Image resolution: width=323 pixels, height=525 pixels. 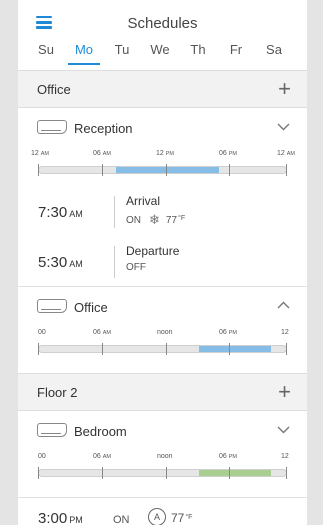 What do you see at coordinates (60, 212) in the screenshot?
I see `event-time: 7:30 AM` at bounding box center [60, 212].